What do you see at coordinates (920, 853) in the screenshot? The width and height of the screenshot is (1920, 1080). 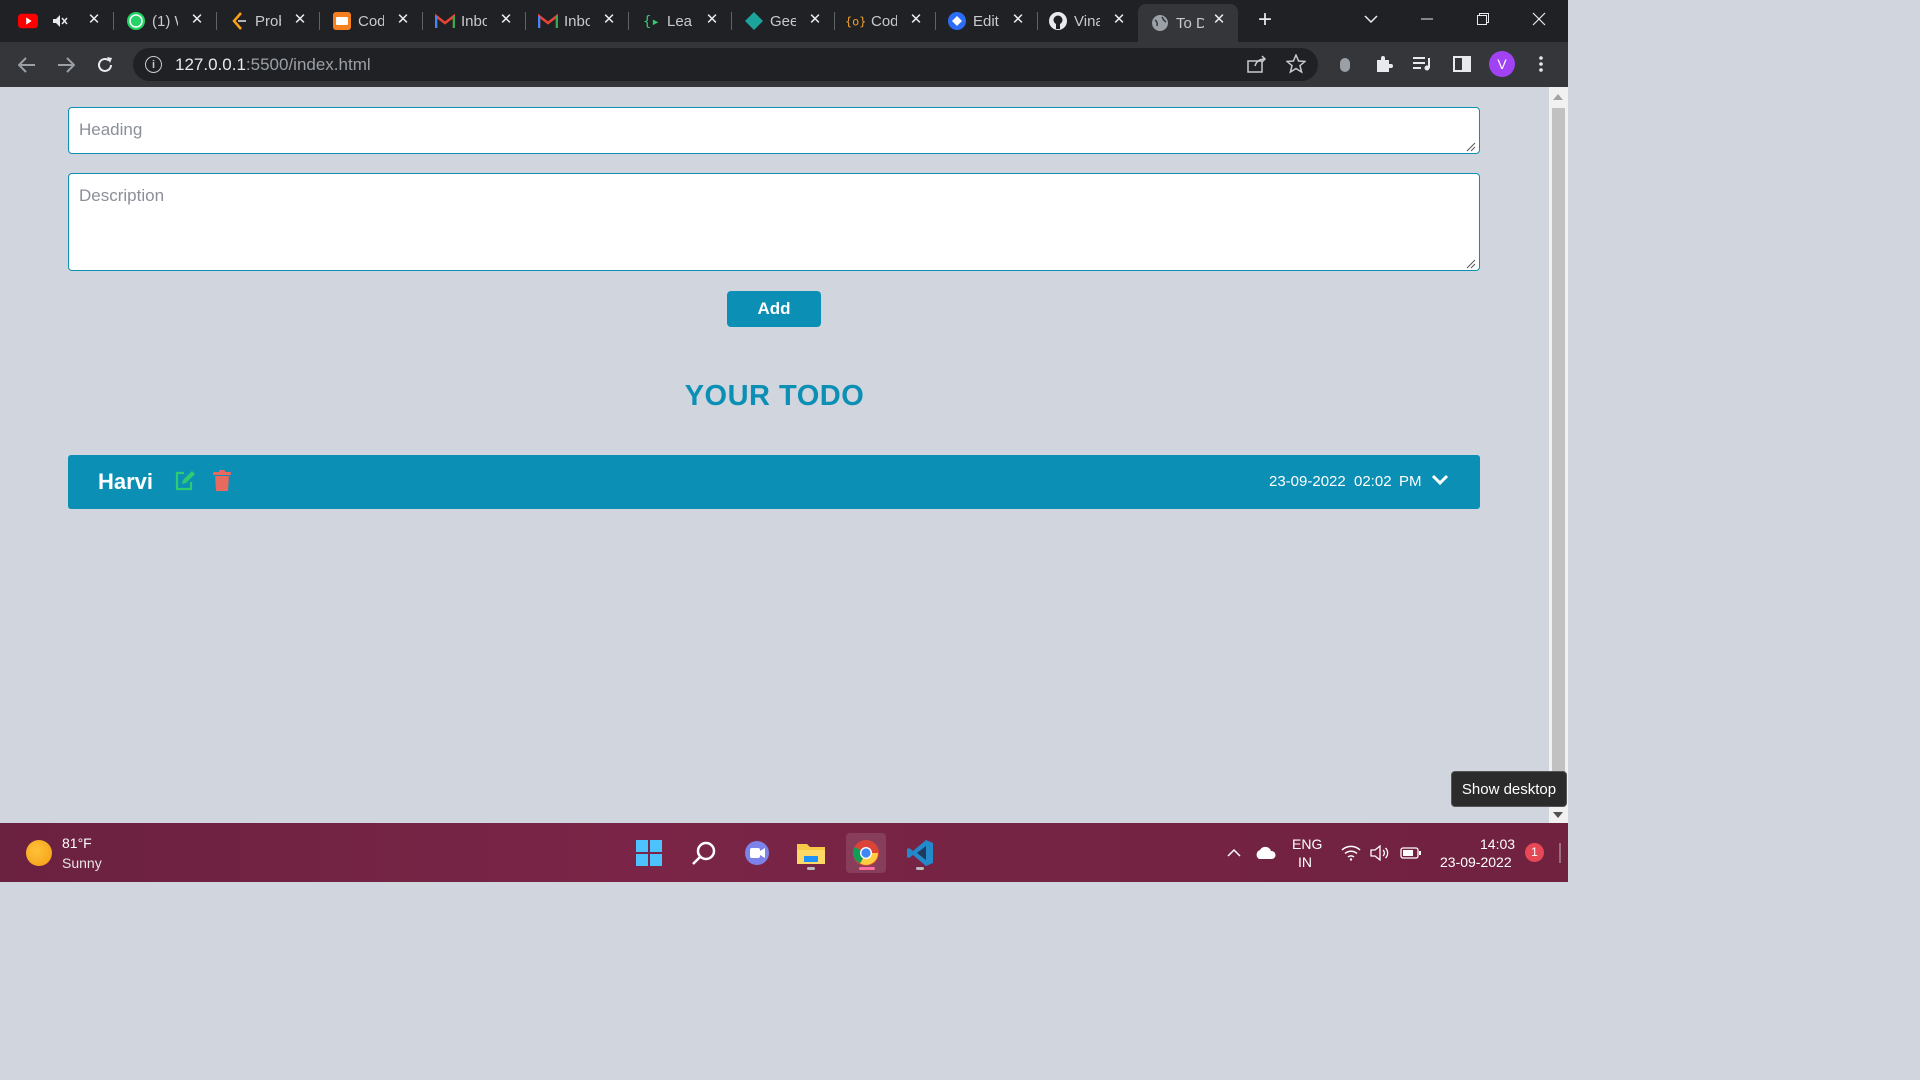 I see `vscode-icon` at bounding box center [920, 853].